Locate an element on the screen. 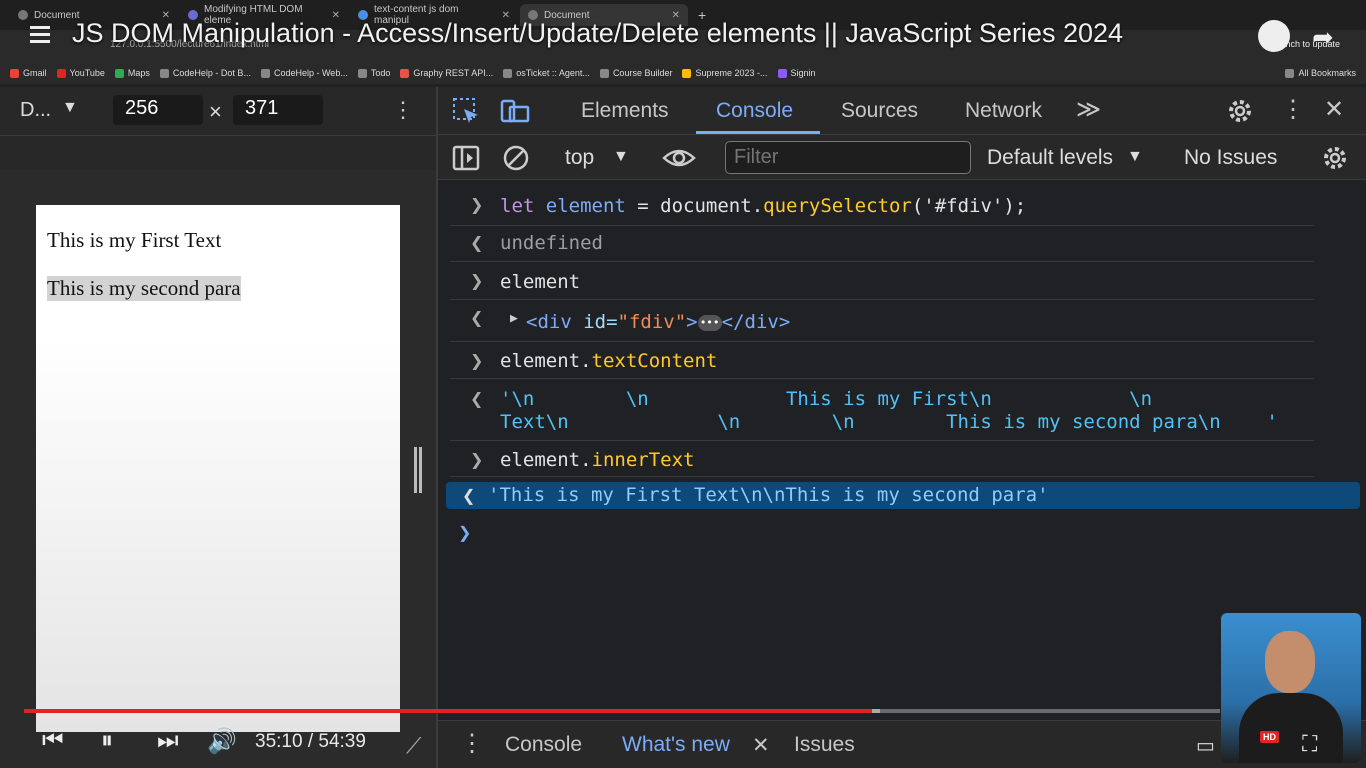  video-controls: ⏮ ⏸ ⏭ 🔊 ⟋ is located at coordinates (218, 746).